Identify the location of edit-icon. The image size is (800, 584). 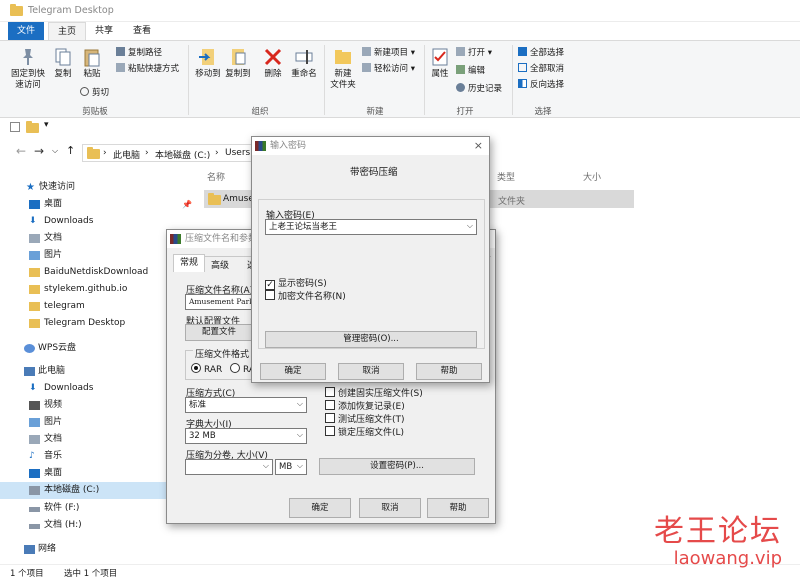
(460, 69).